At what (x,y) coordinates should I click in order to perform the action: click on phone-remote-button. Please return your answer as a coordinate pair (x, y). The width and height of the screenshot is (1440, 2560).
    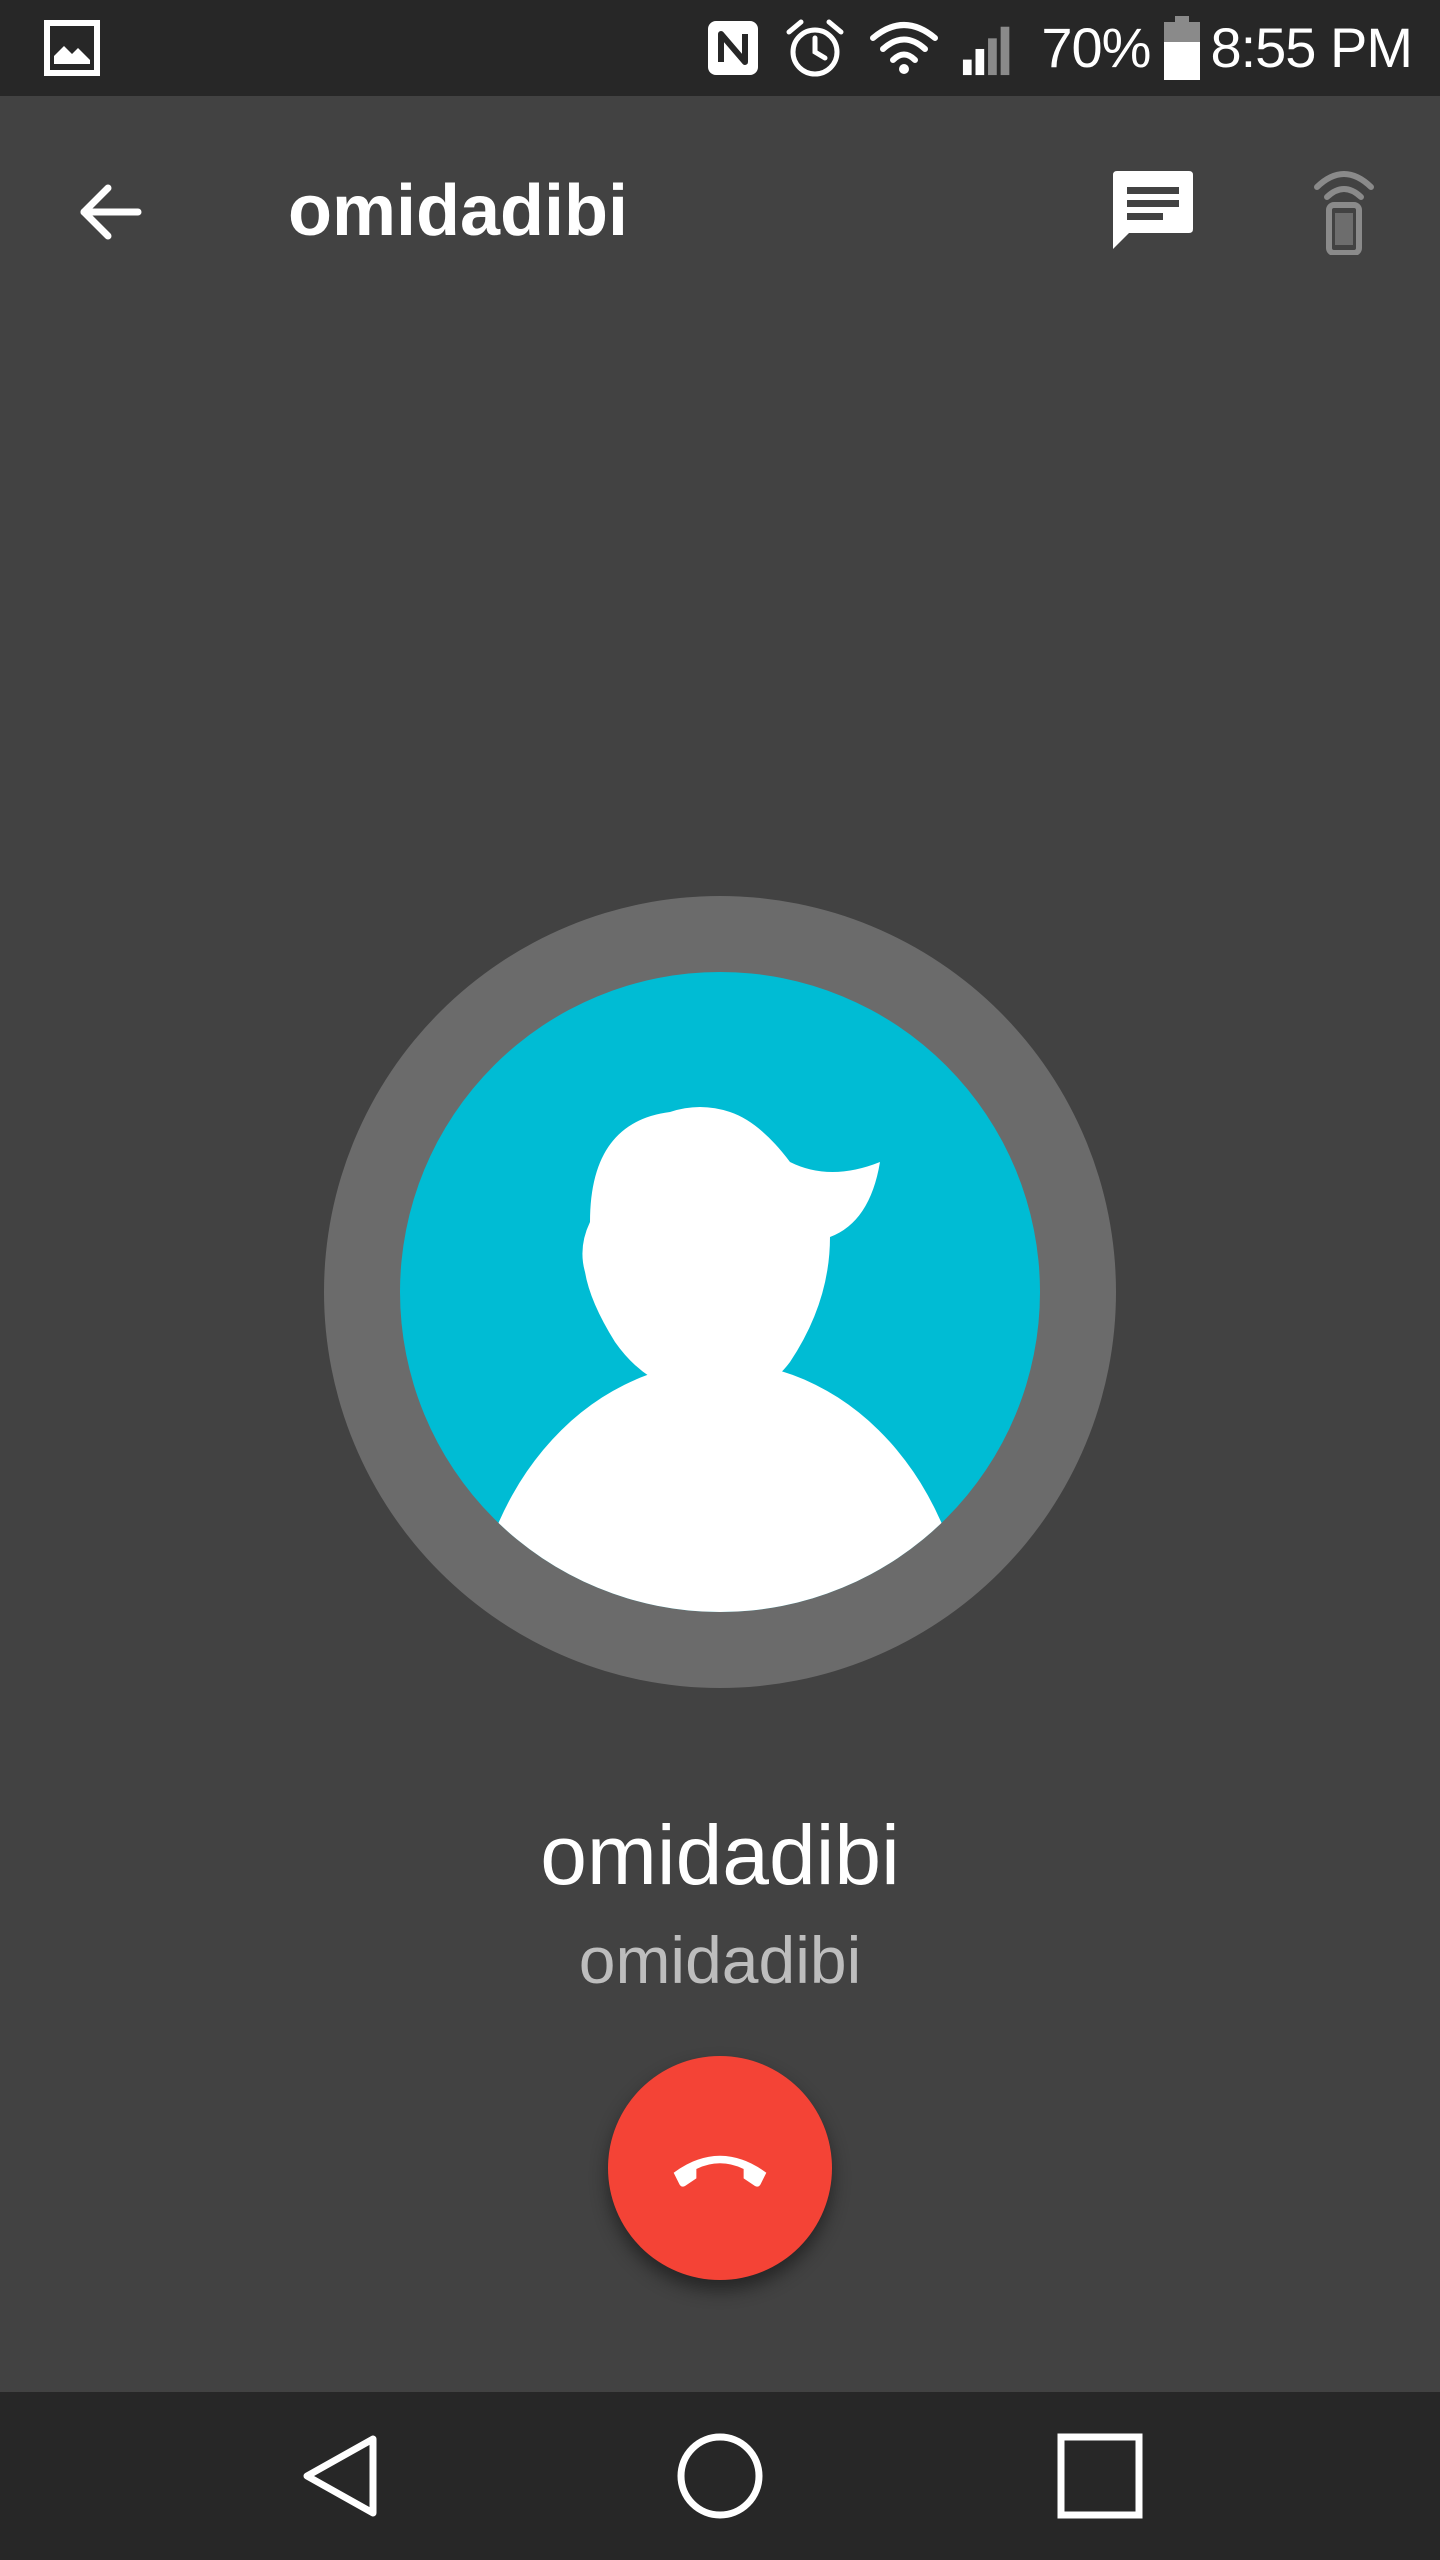
    Looking at the image, I should click on (1344, 210).